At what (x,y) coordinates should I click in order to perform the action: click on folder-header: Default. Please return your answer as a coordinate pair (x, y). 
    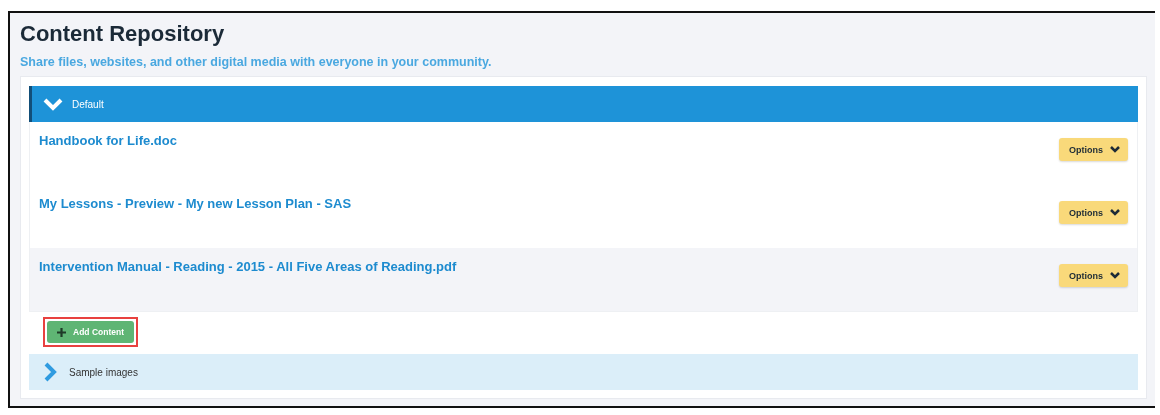
    Looking at the image, I should click on (583, 104).